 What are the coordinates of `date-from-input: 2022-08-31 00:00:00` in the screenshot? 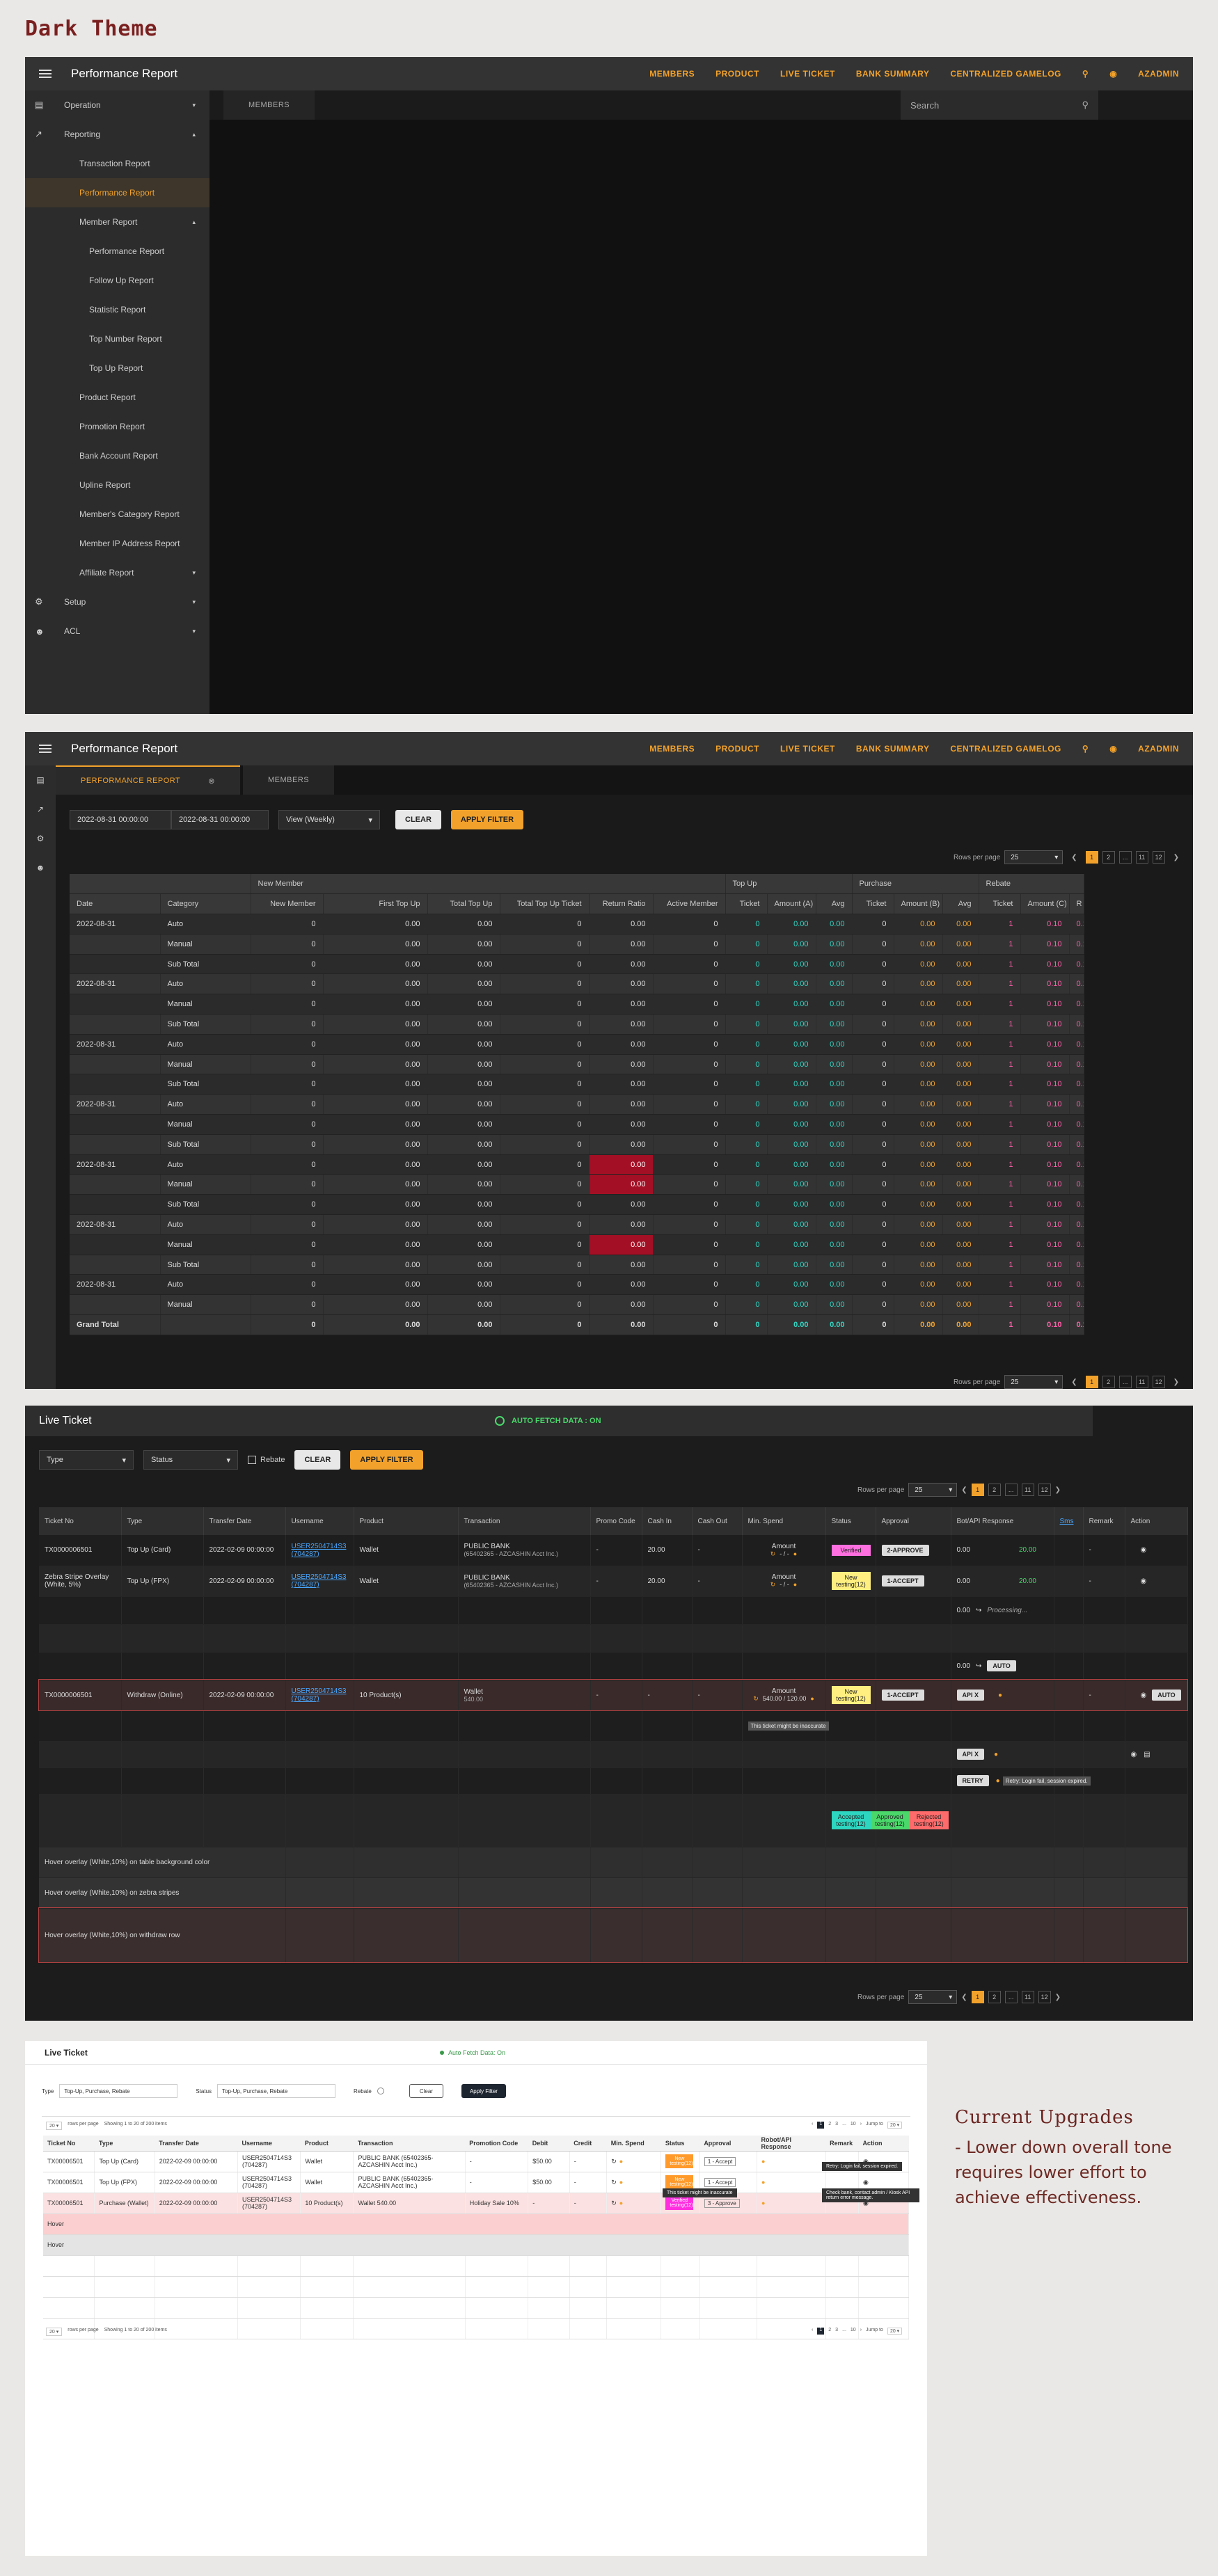 It's located at (120, 819).